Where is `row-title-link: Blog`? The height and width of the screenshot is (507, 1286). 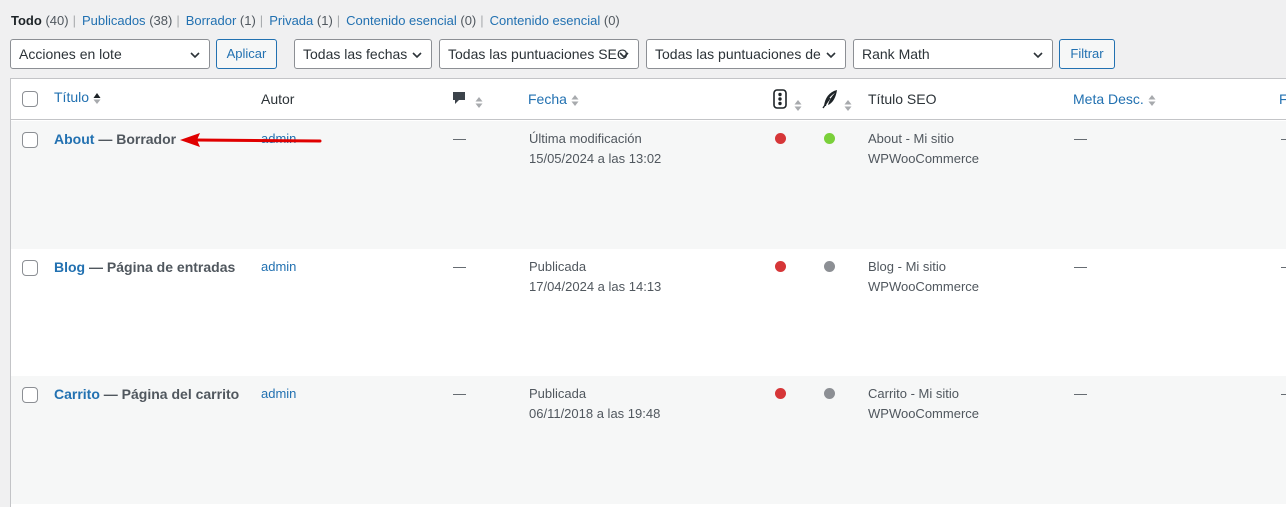
row-title-link: Blog is located at coordinates (69, 267).